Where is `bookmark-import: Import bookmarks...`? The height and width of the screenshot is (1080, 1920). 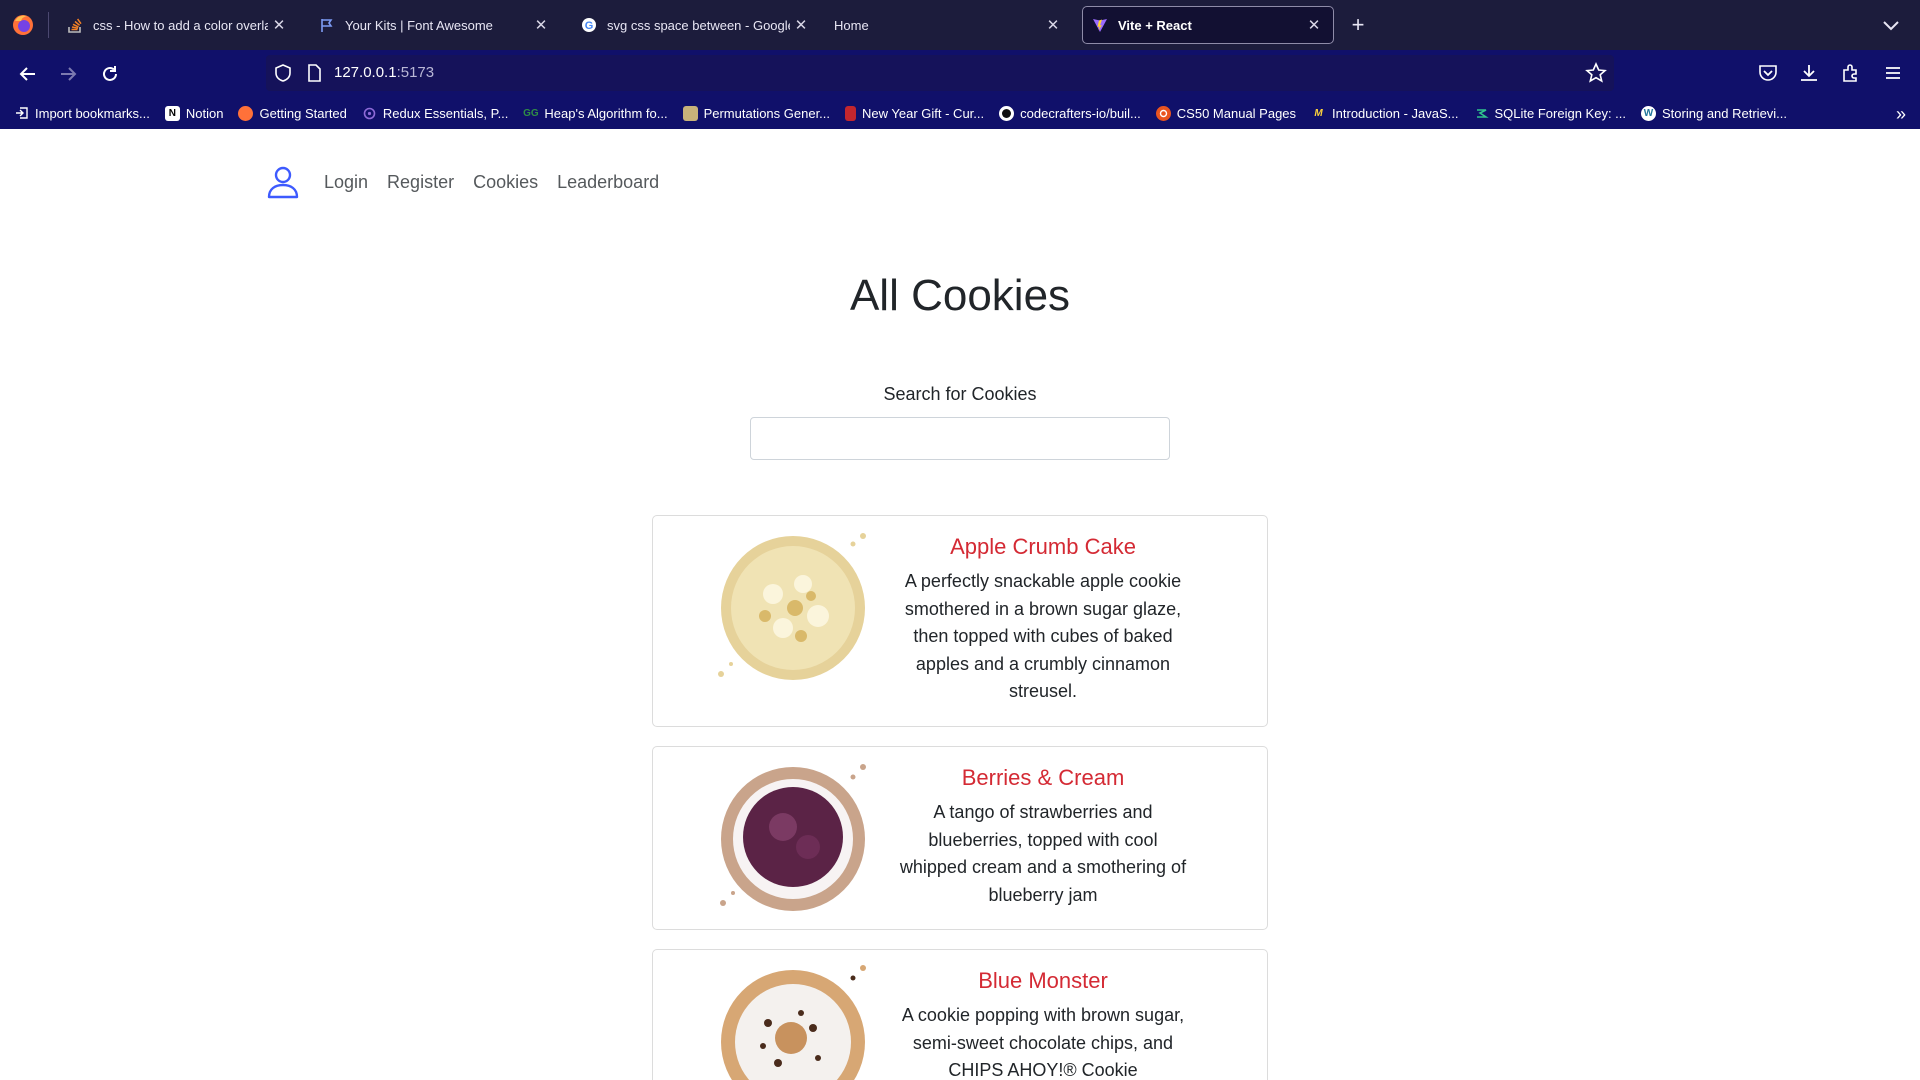
bookmark-import: Import bookmarks... is located at coordinates (82, 113).